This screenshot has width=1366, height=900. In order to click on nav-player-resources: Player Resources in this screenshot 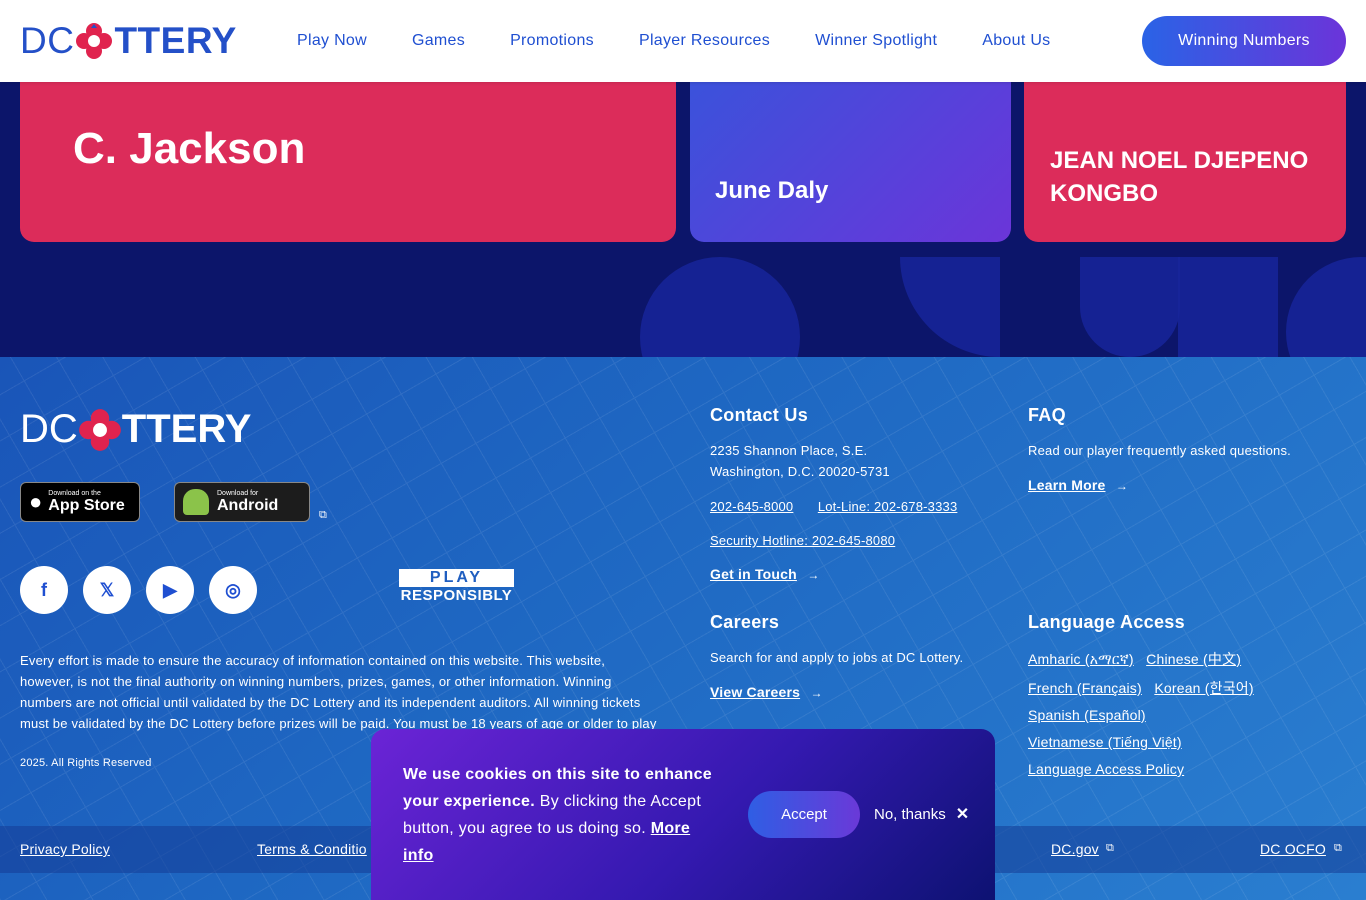, I will do `click(704, 41)`.